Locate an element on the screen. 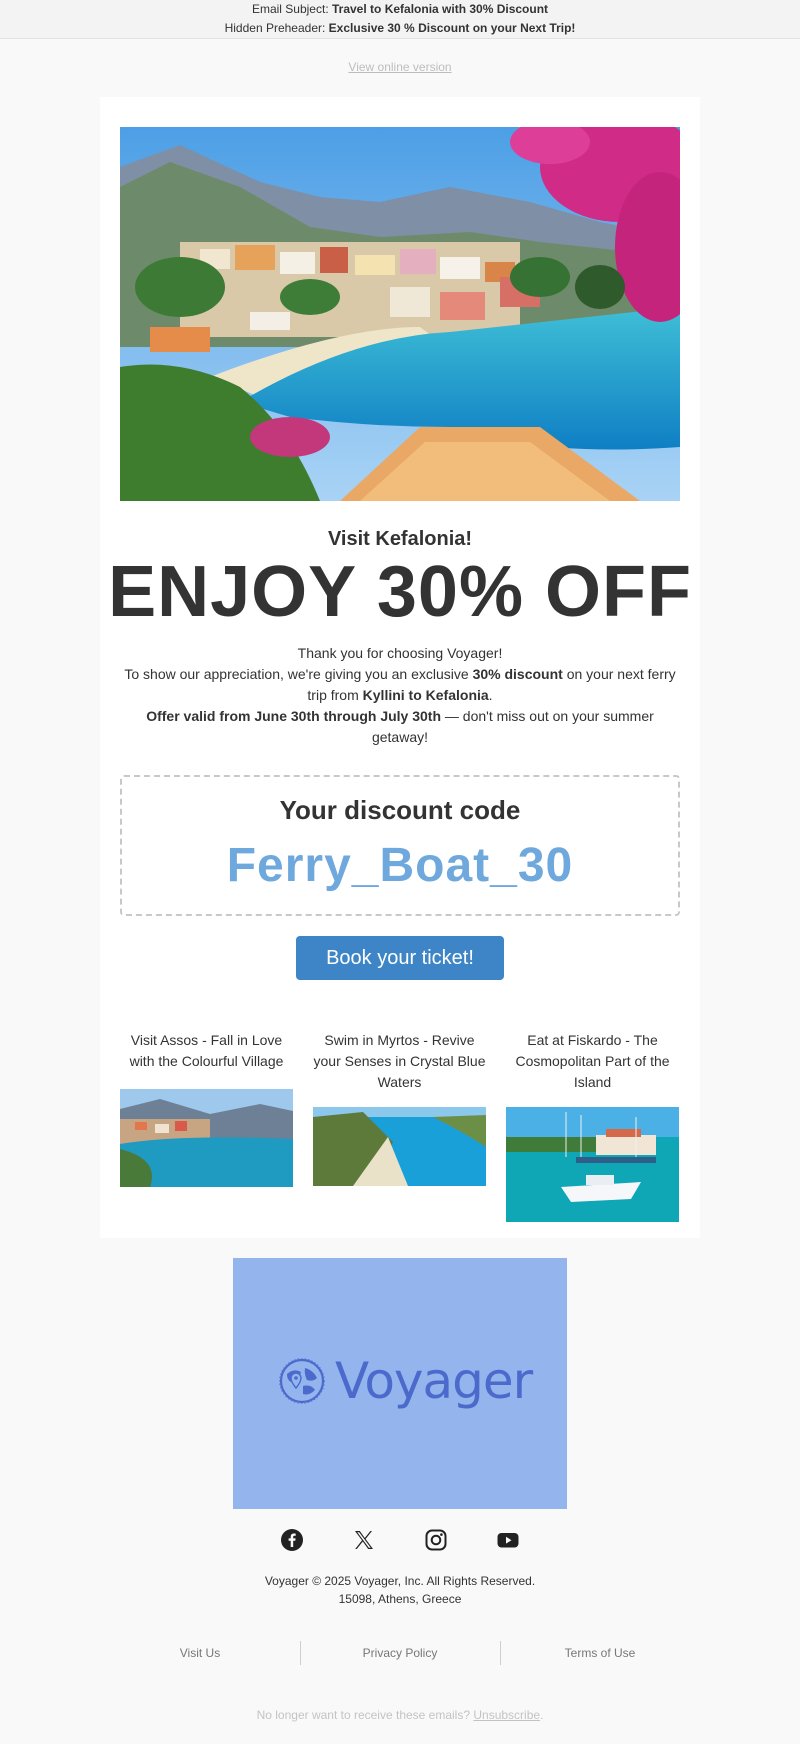  discount-code: Ferry_Boat_30 is located at coordinates (400, 865).